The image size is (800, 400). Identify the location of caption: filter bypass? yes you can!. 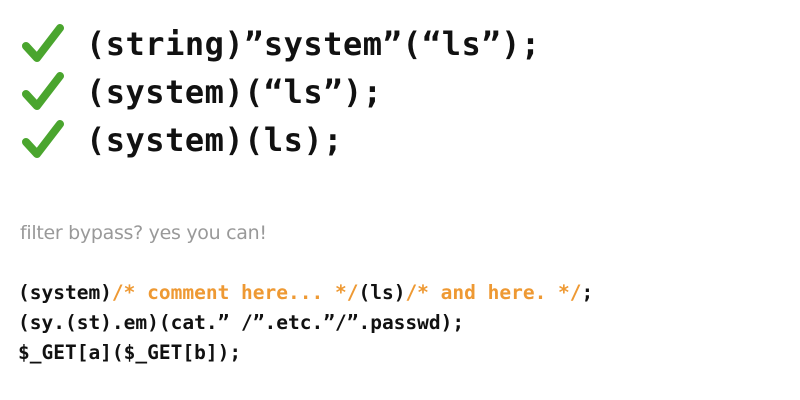
(143, 233).